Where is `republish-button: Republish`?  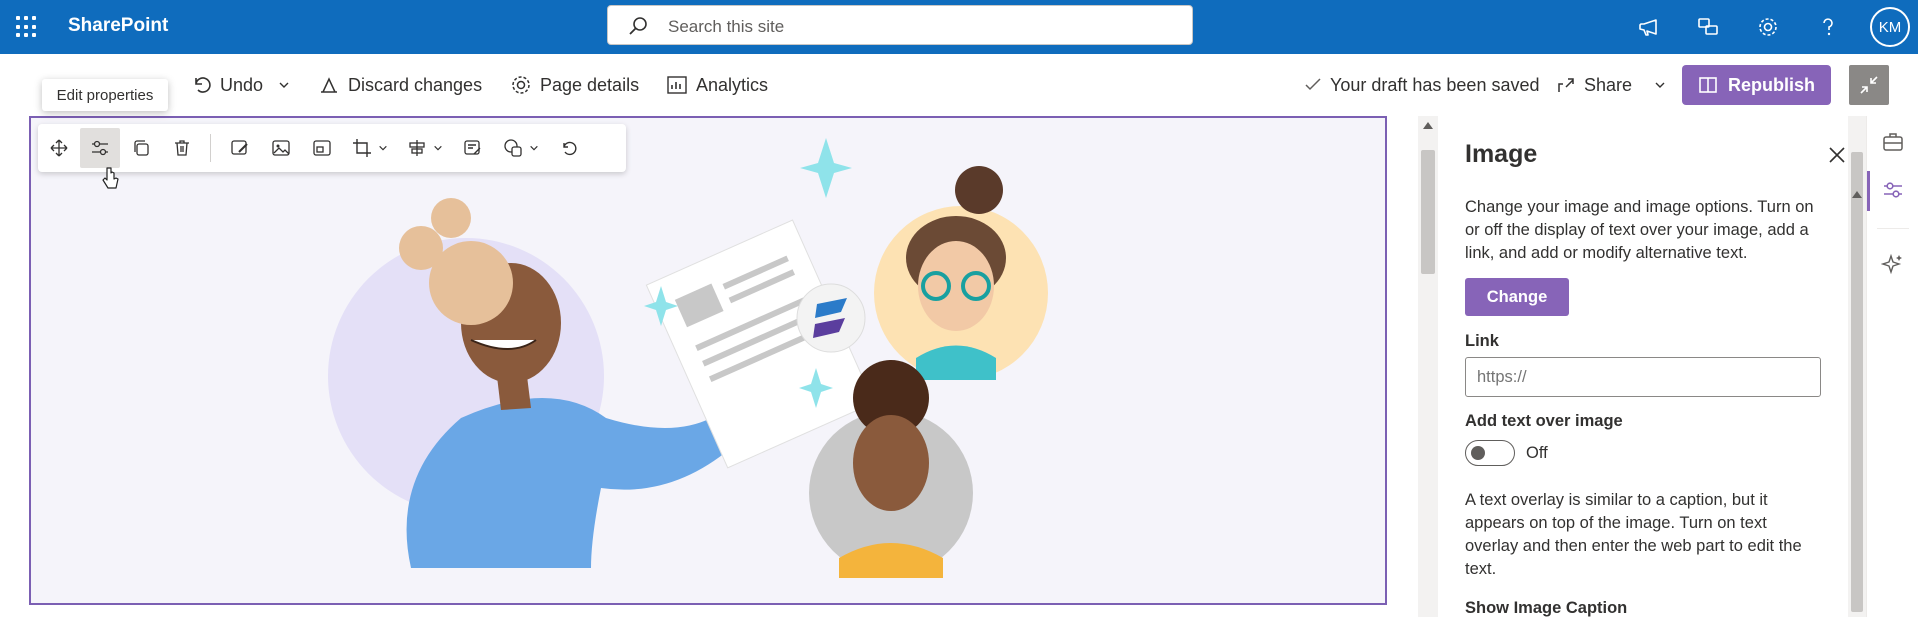 republish-button: Republish is located at coordinates (1756, 85).